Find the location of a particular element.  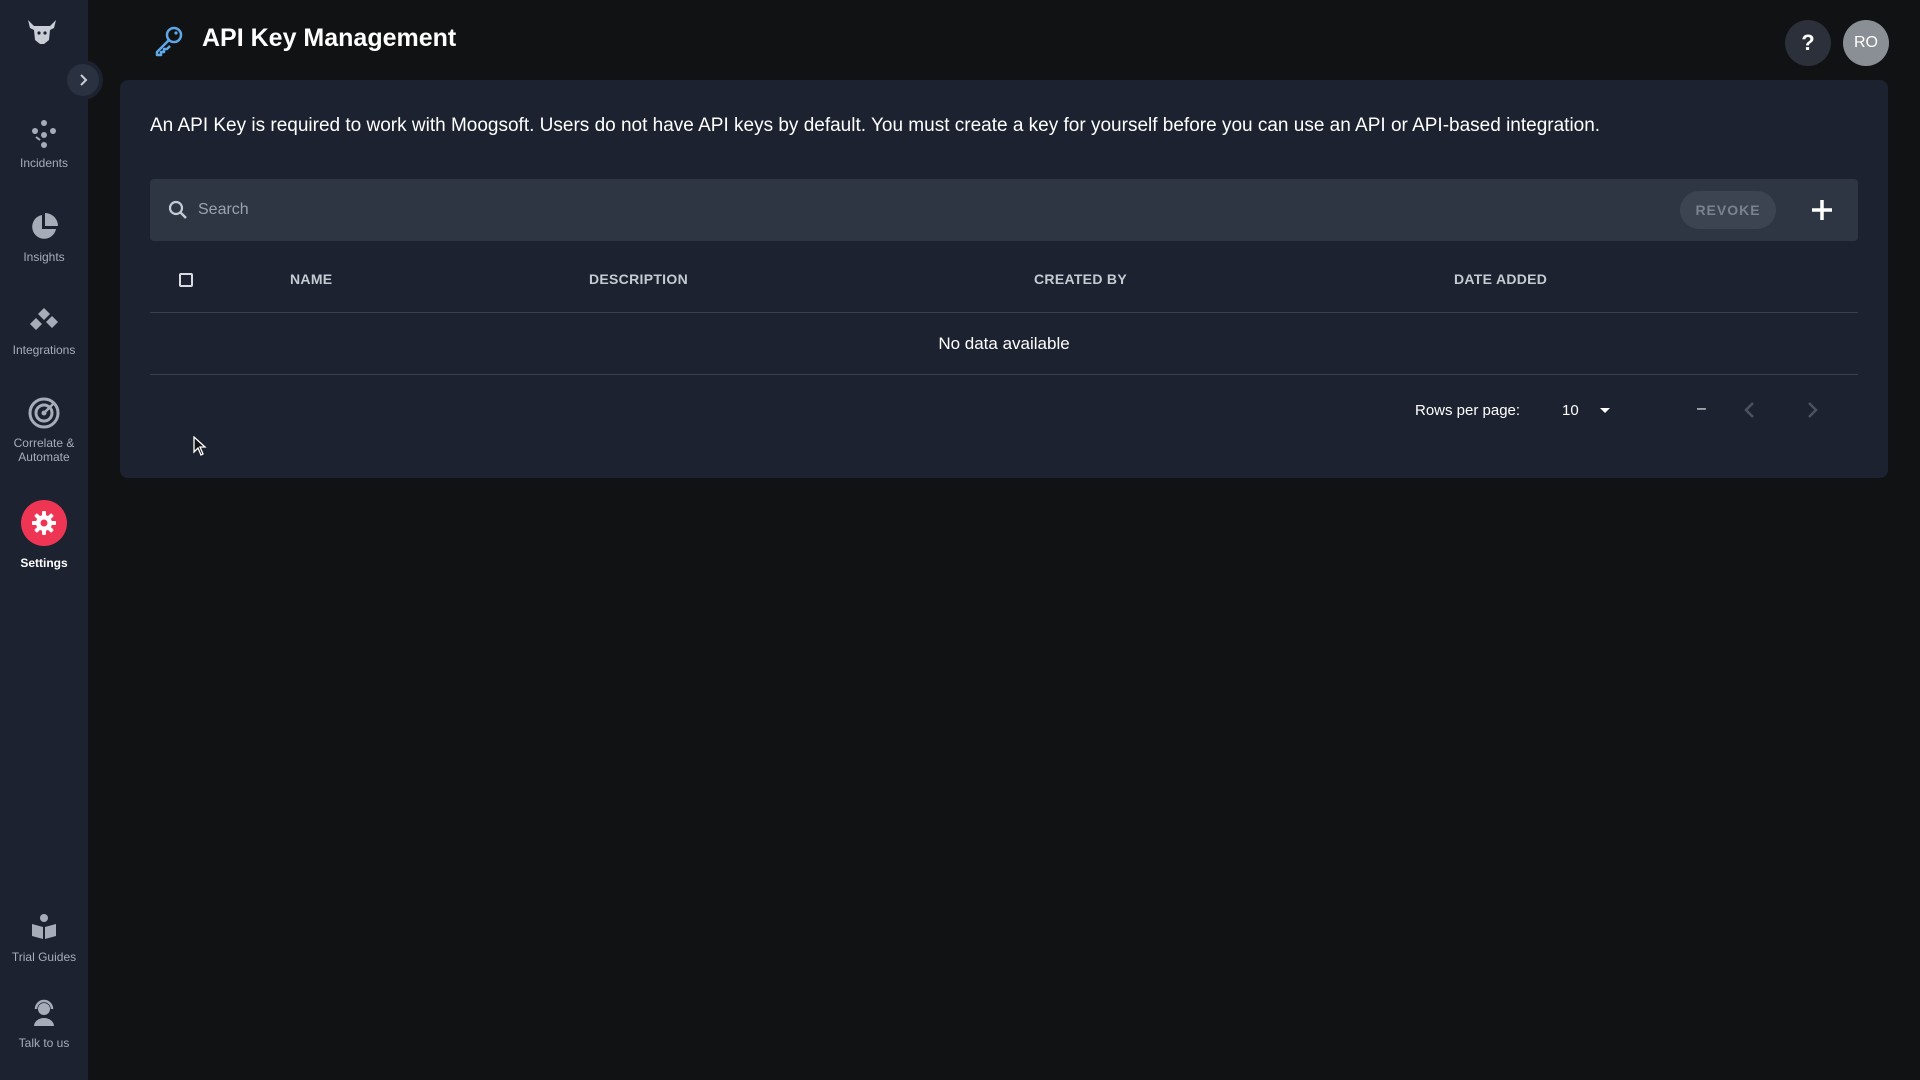

chevron-left-icon is located at coordinates (1749, 410).